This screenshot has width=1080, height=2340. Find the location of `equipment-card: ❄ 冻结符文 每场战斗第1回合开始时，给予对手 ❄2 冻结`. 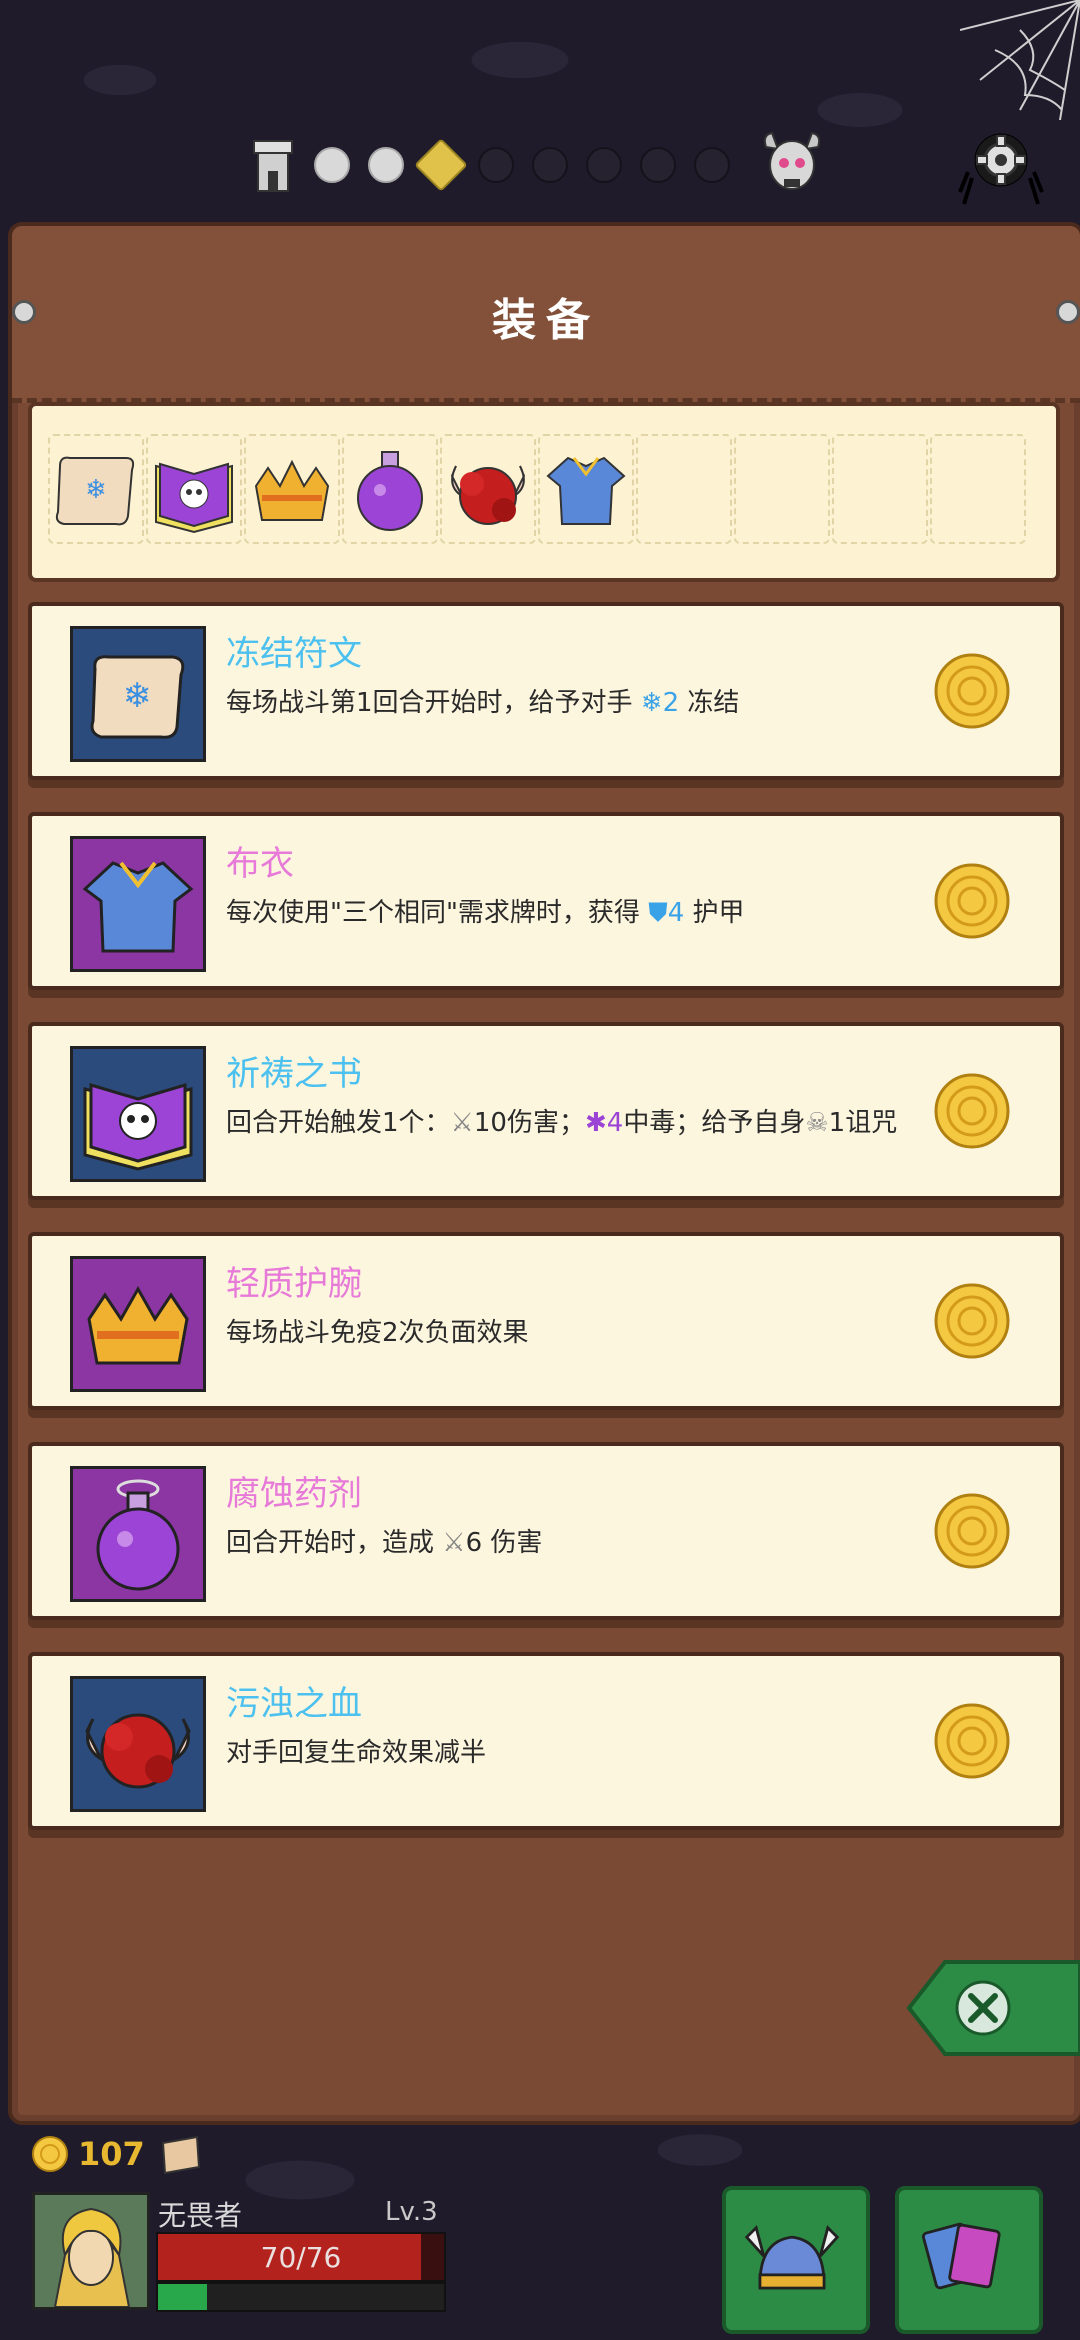

equipment-card: ❄ 冻结符文 每场战斗第1回合开始时，给予对手 ❄2 冻结 is located at coordinates (546, 691).